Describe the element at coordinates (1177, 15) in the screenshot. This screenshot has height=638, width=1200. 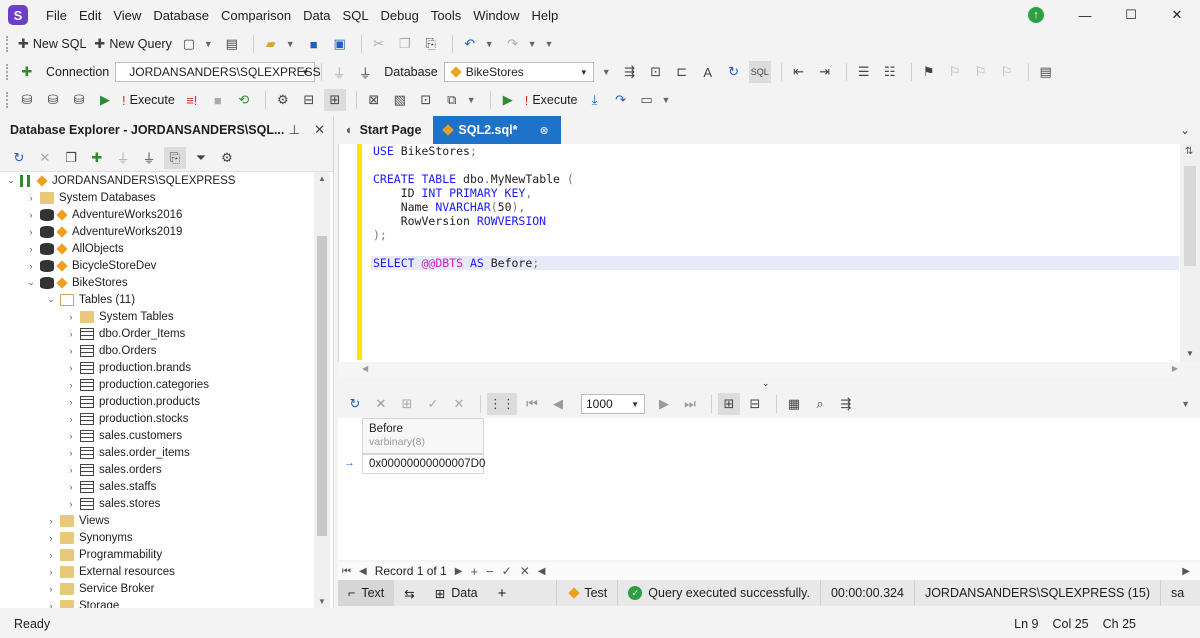
I see `close-window-button: ✕` at that location.